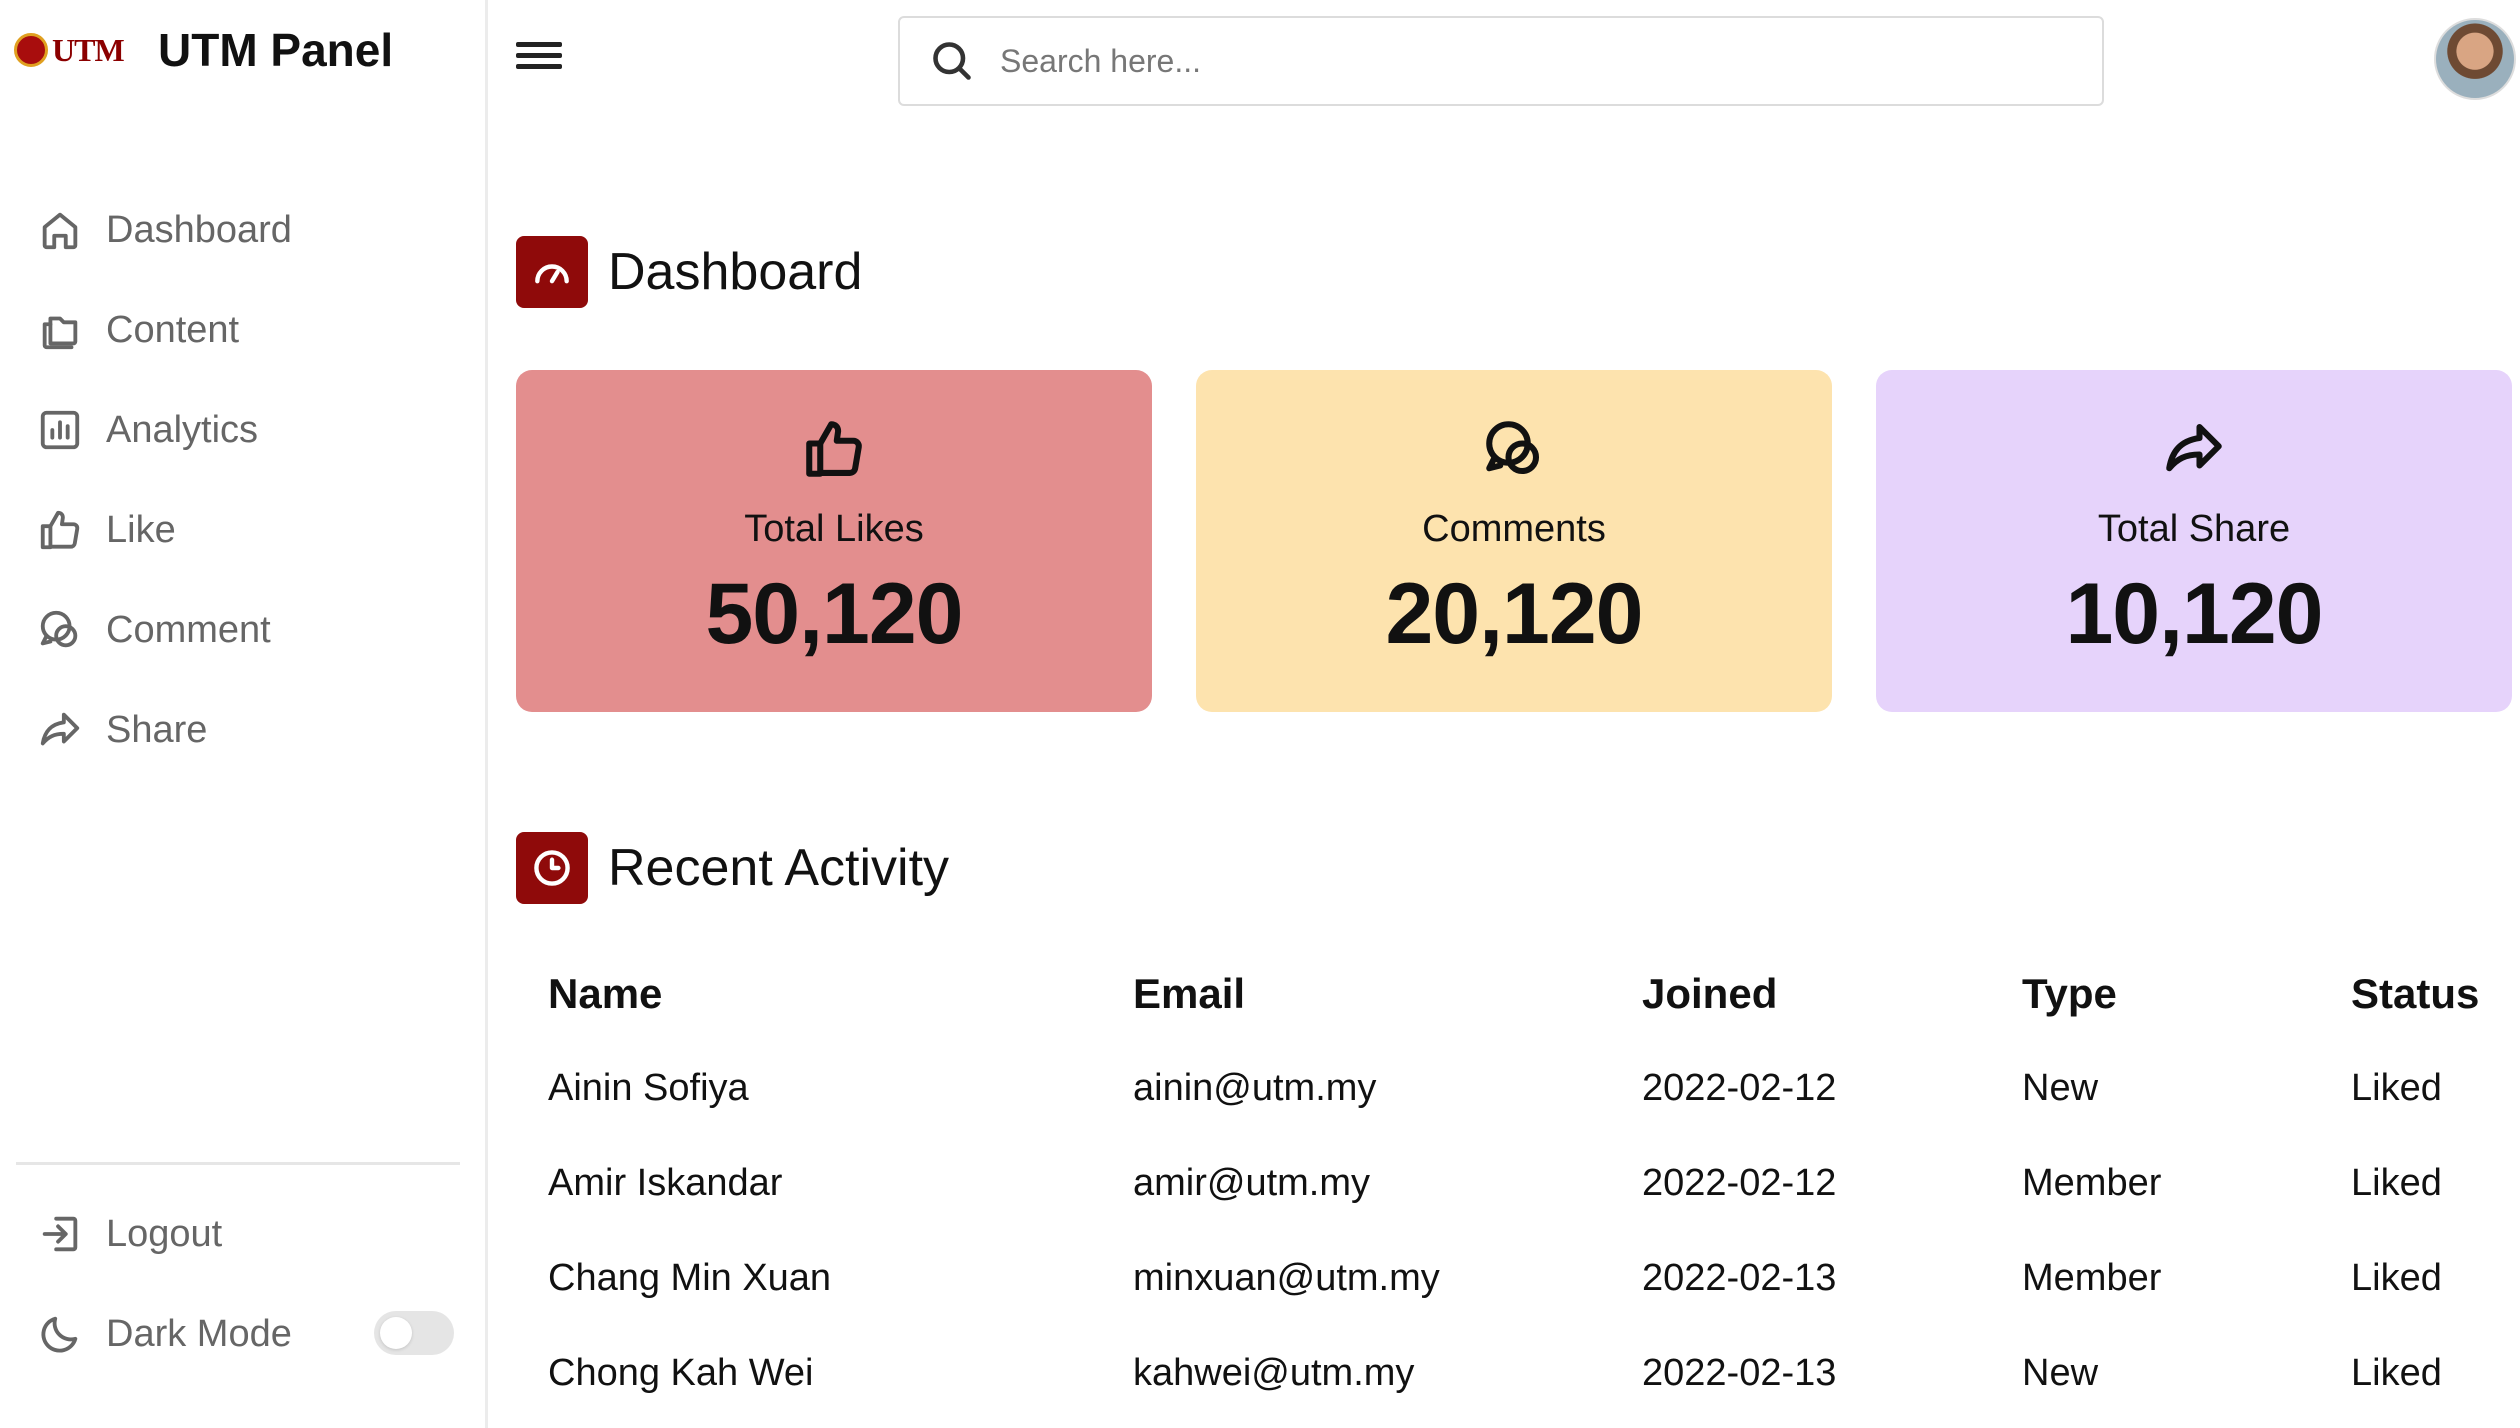  Describe the element at coordinates (396, 1333) in the screenshot. I see `toggle-knob` at that location.